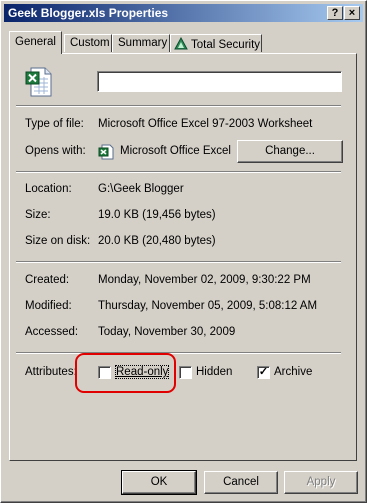 The width and height of the screenshot is (367, 503). Describe the element at coordinates (205, 124) in the screenshot. I see `type-of-file-value: Microsoft Office Excel 97-2003 Worksheet` at that location.